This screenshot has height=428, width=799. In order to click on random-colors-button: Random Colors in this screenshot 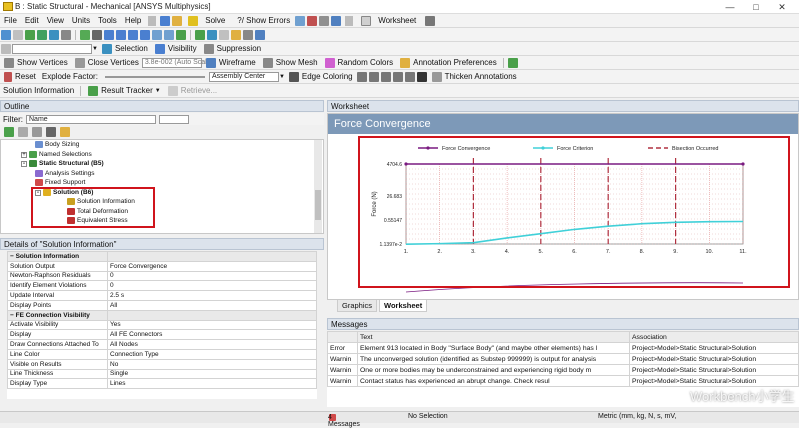, I will do `click(359, 62)`.